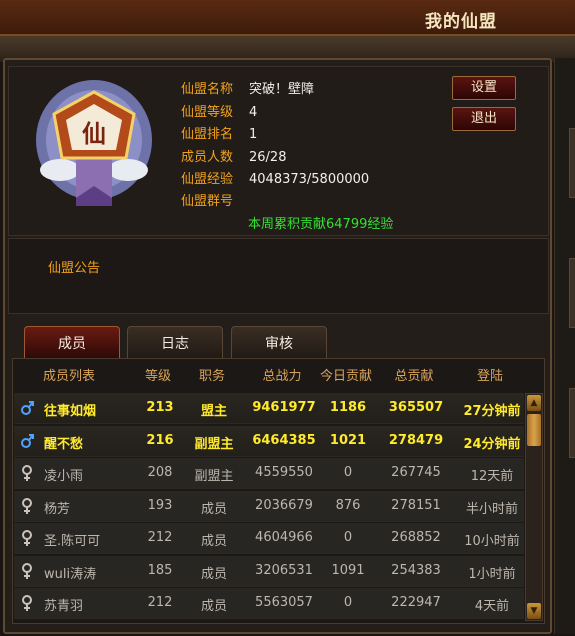  Describe the element at coordinates (64, 476) in the screenshot. I see `cell-name: 凌小雨` at that location.